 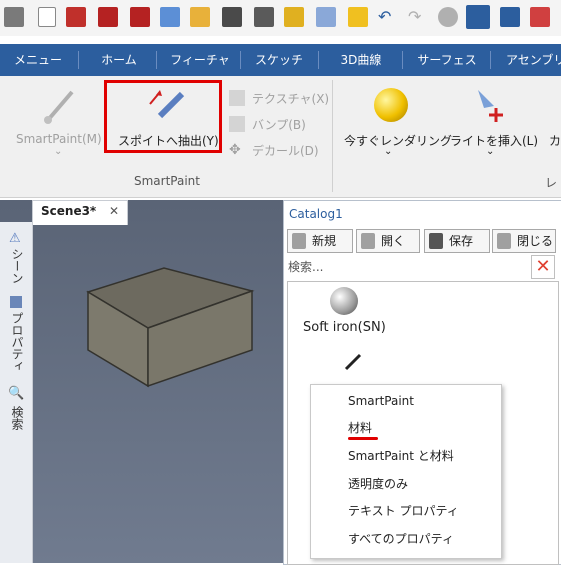 I want to click on close-label: 閉じる, so click(x=535, y=241).